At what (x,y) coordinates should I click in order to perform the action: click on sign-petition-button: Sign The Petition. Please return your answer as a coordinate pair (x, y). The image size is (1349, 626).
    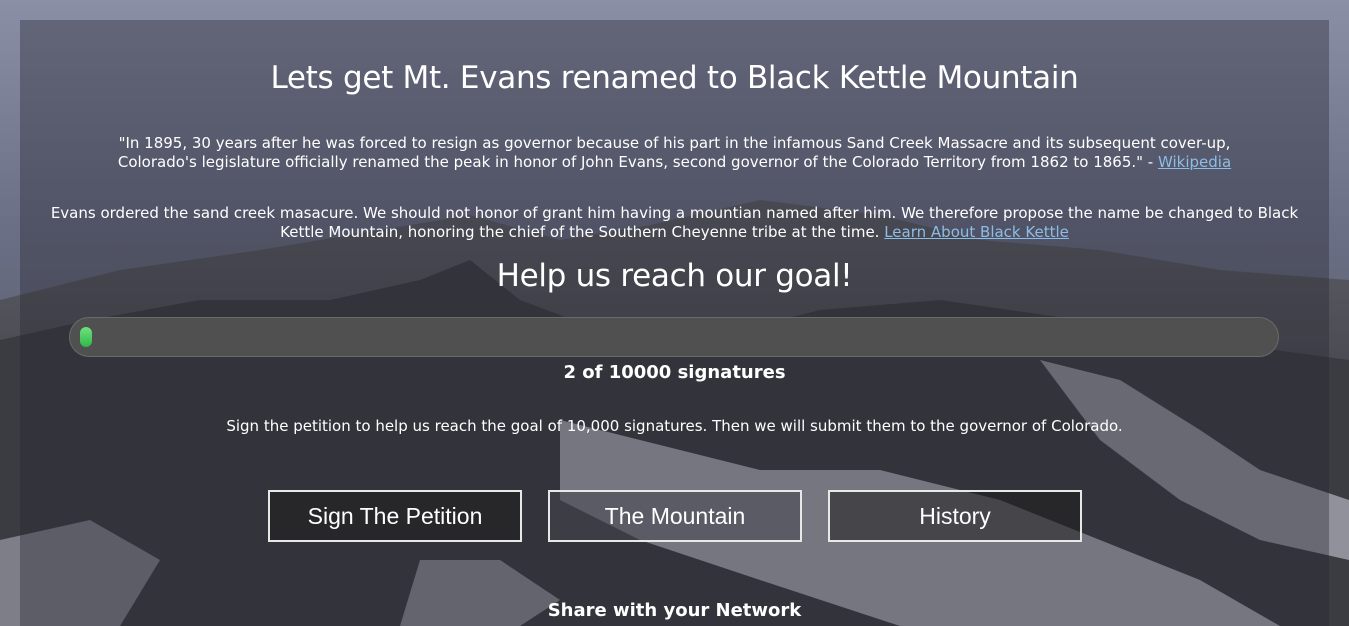
    Looking at the image, I should click on (395, 516).